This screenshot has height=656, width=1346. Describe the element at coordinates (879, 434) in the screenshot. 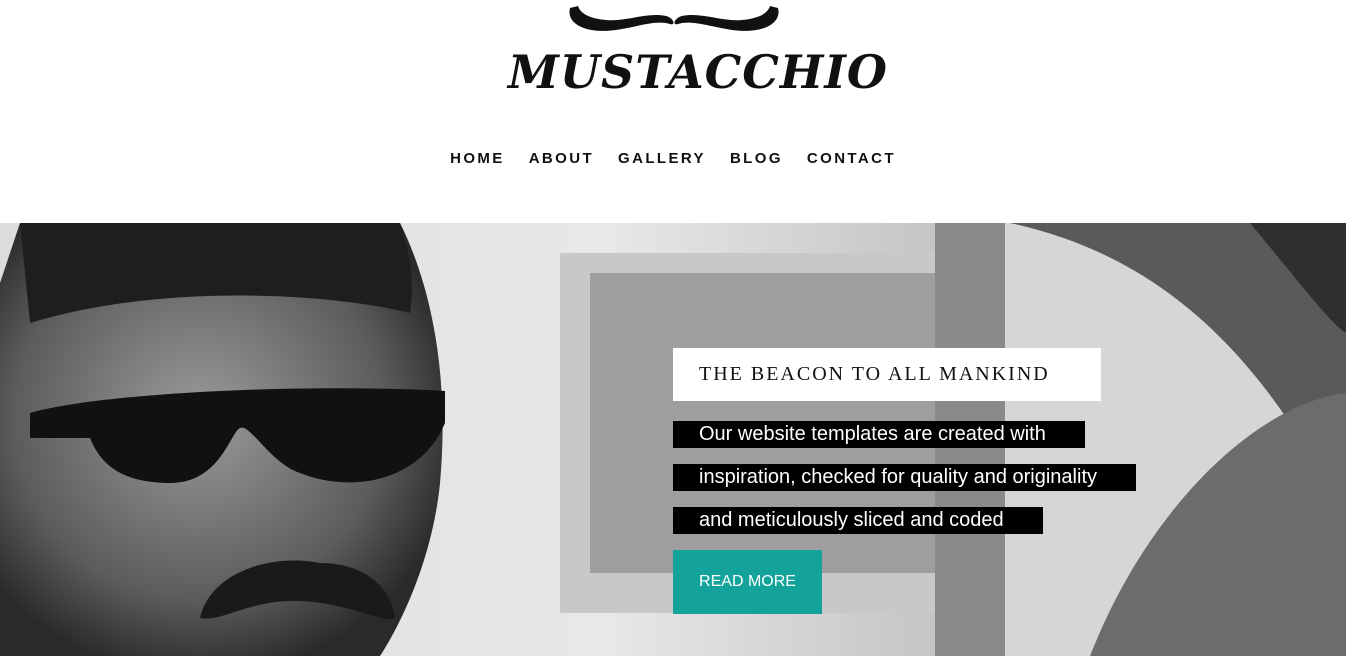

I see `hero-text-line: Our website templates are created with` at that location.